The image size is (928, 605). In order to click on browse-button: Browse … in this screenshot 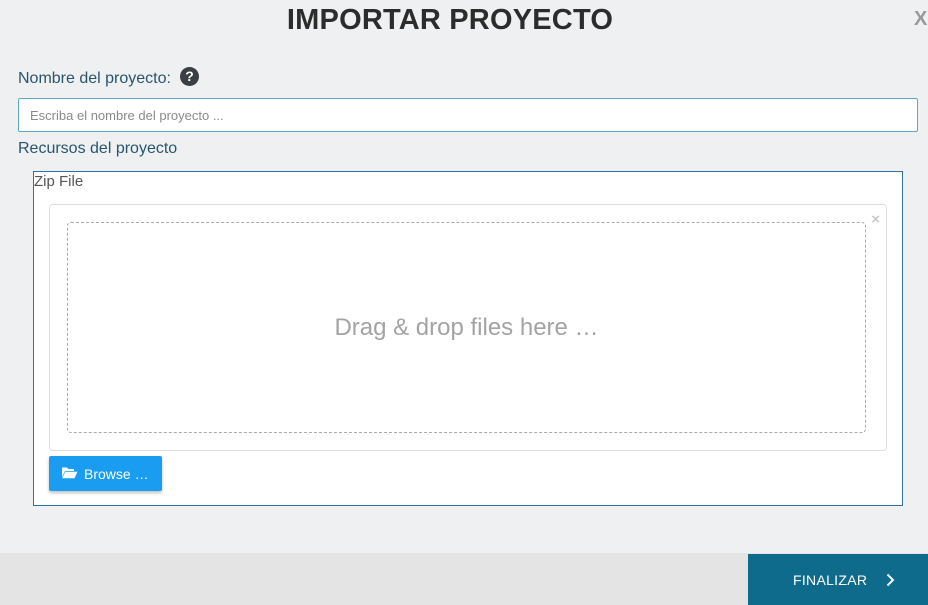, I will do `click(105, 473)`.